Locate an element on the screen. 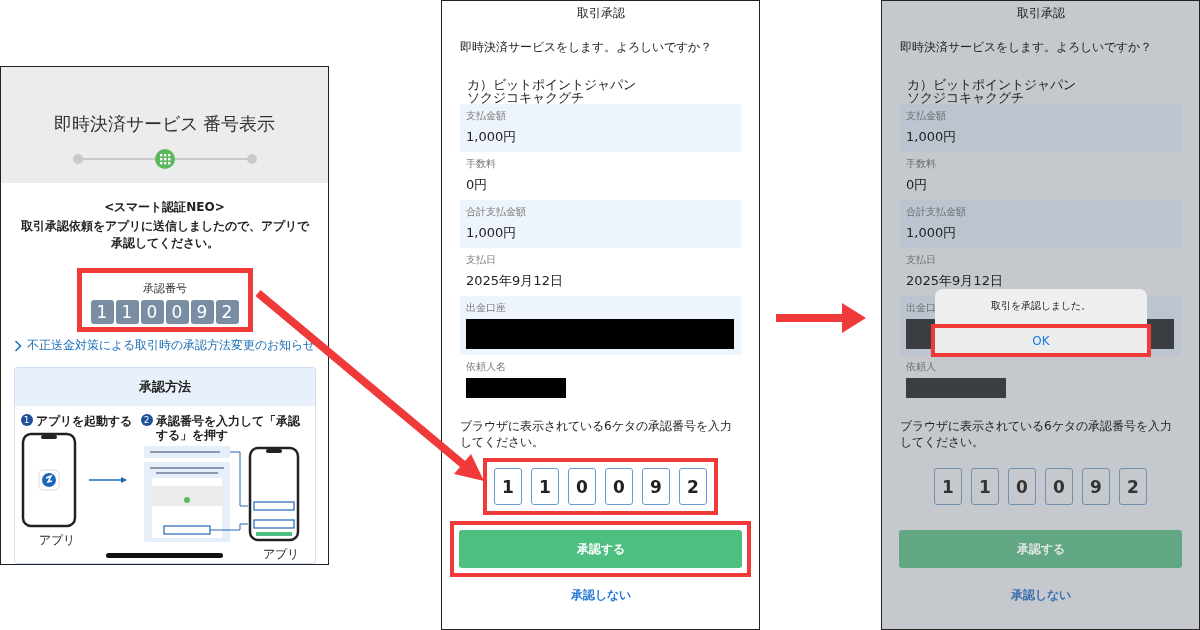  message-text: 取引承認依頼をアプリに送信しましたので、アプリで承認してください。 is located at coordinates (165, 235).